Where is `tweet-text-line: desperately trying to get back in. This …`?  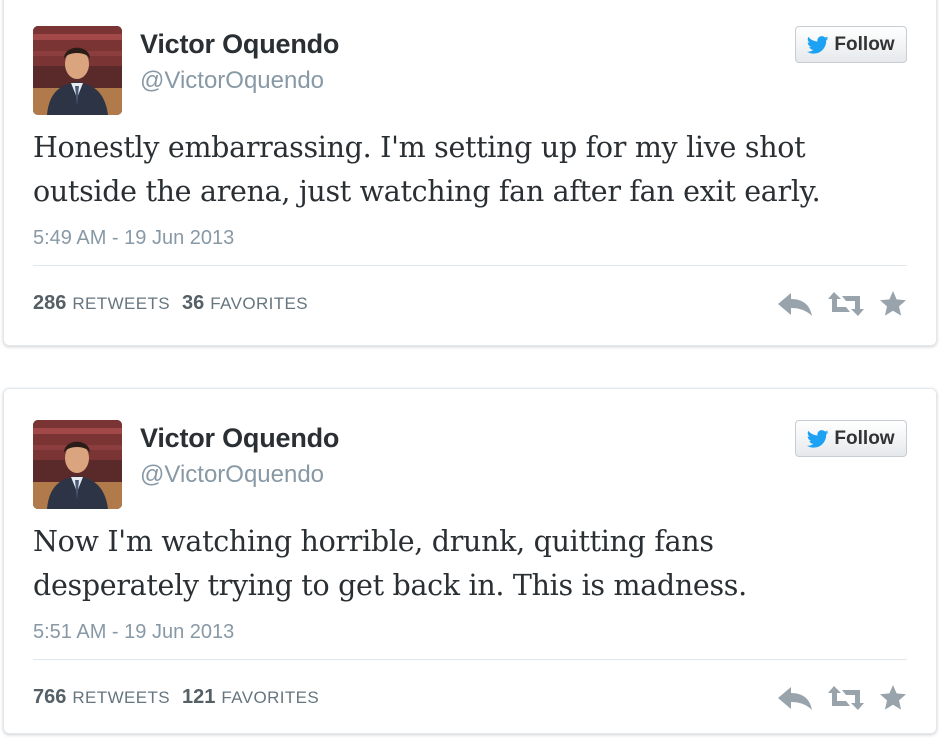
tweet-text-line: desperately trying to get back in. This … is located at coordinates (390, 585).